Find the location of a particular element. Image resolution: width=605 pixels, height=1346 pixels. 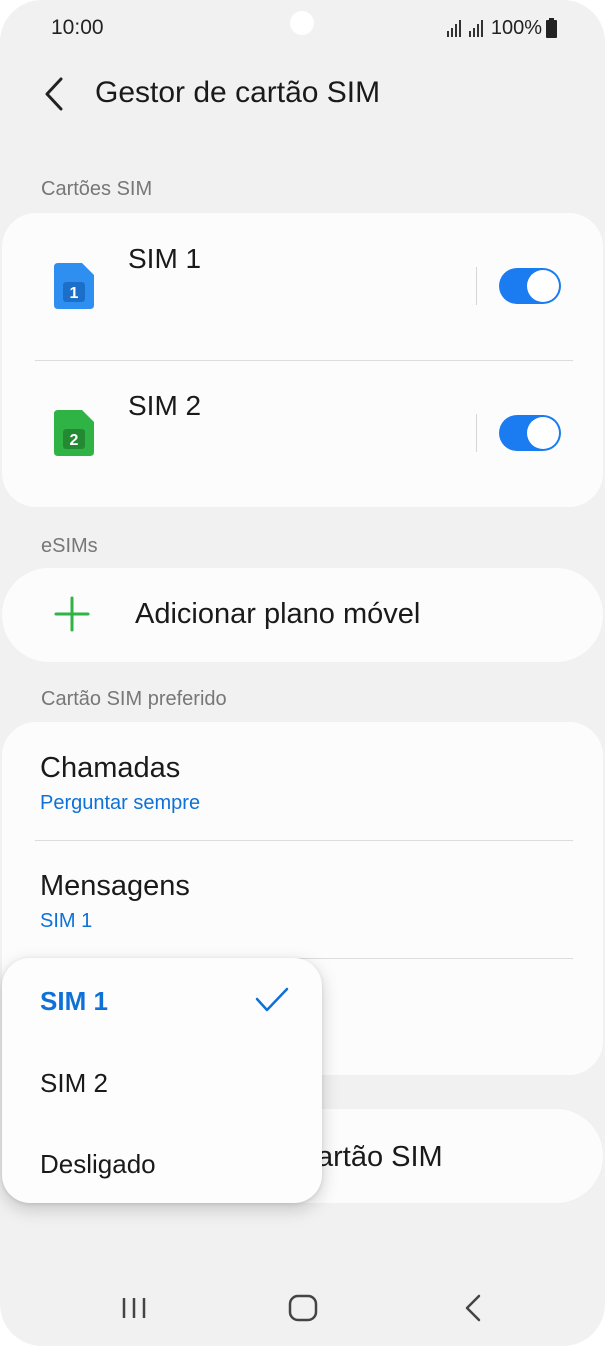

popup-option-off: Desligado is located at coordinates (162, 1163).